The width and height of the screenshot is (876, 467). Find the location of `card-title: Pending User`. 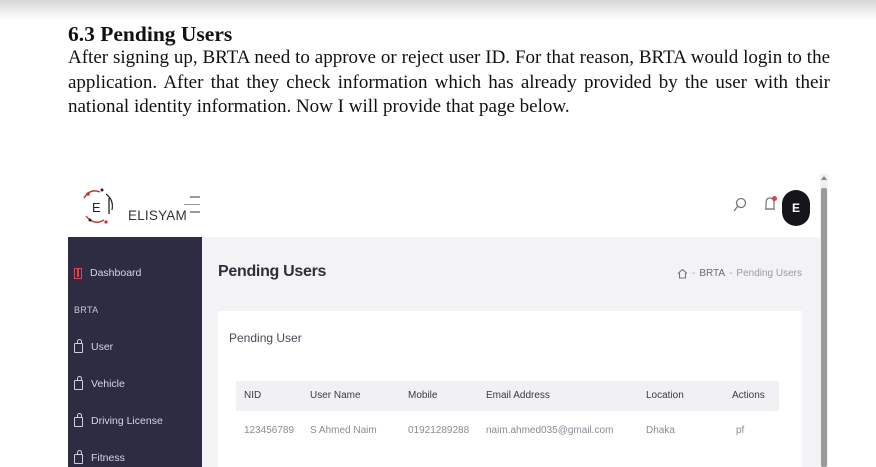

card-title: Pending User is located at coordinates (265, 338).